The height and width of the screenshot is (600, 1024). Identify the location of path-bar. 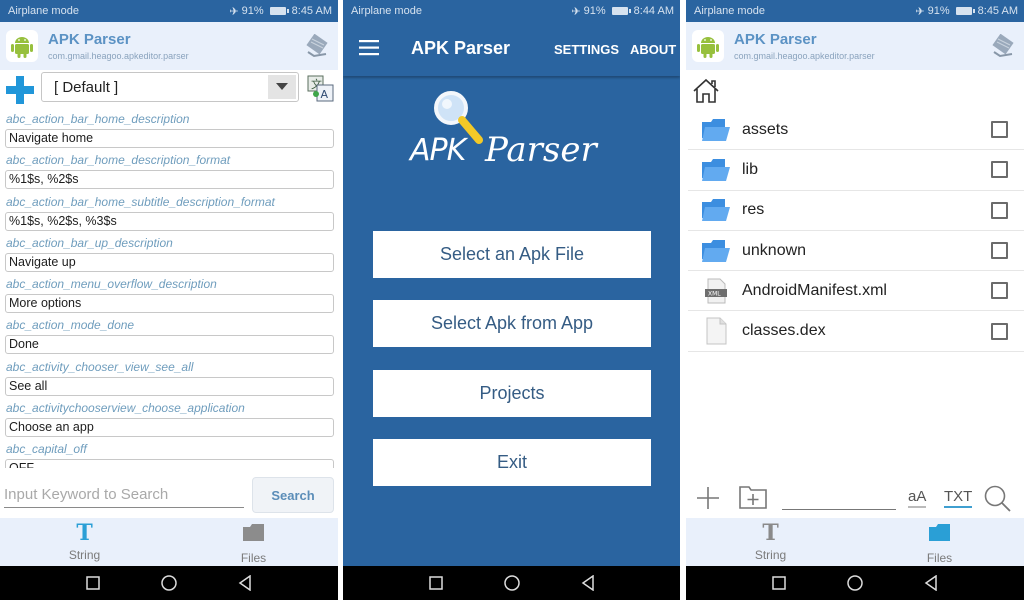
(855, 90).